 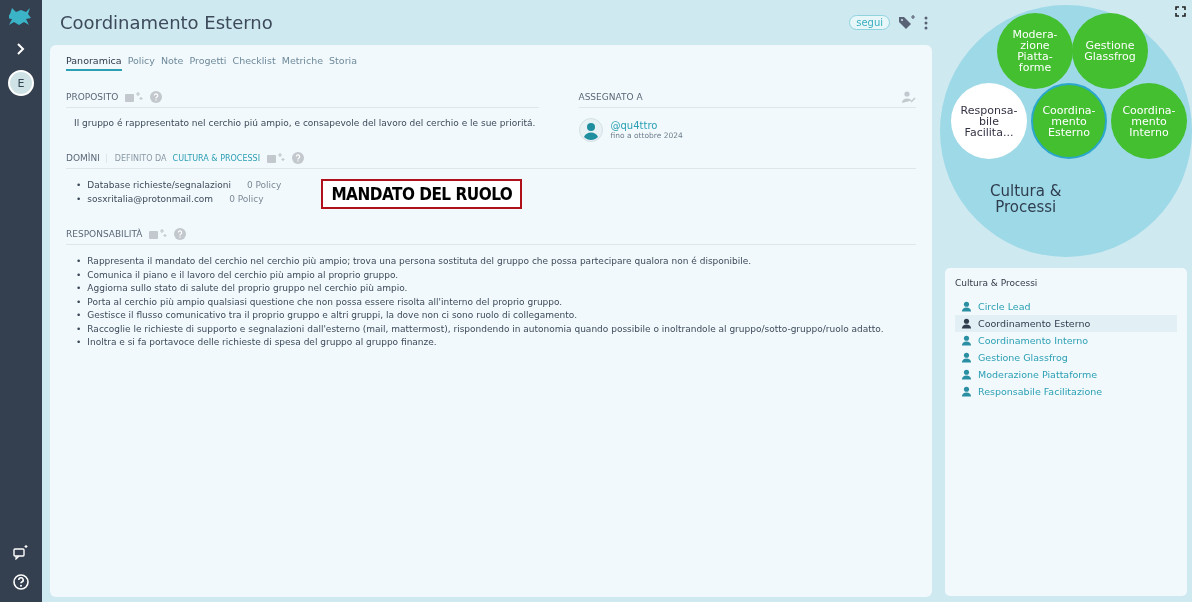 I want to click on tab: Progetti, so click(x=208, y=63).